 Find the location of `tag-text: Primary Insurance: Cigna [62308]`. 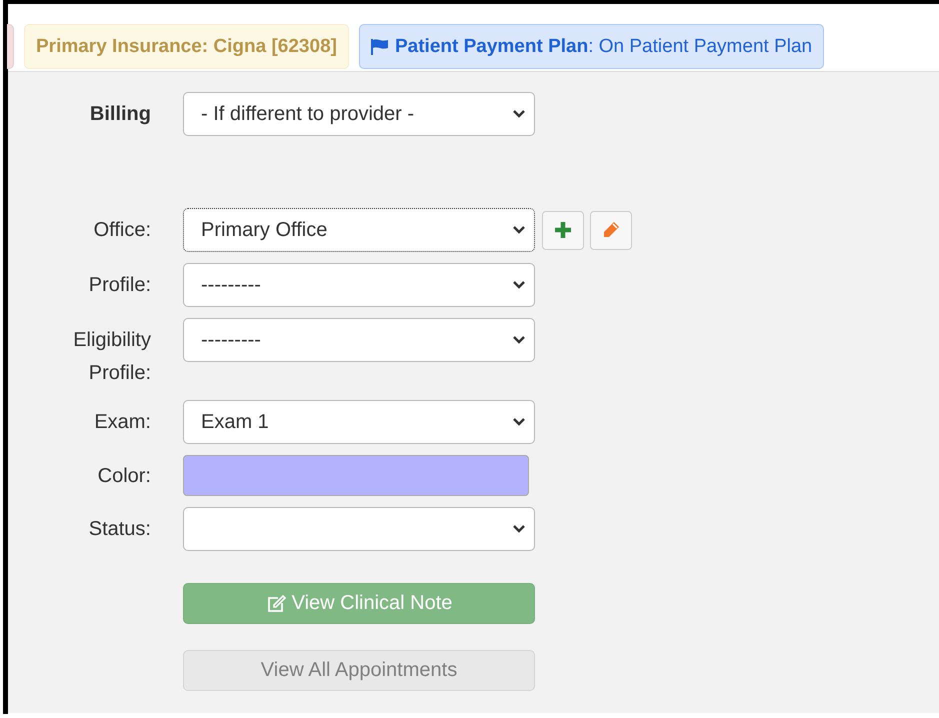

tag-text: Primary Insurance: Cigna [62308] is located at coordinates (186, 47).